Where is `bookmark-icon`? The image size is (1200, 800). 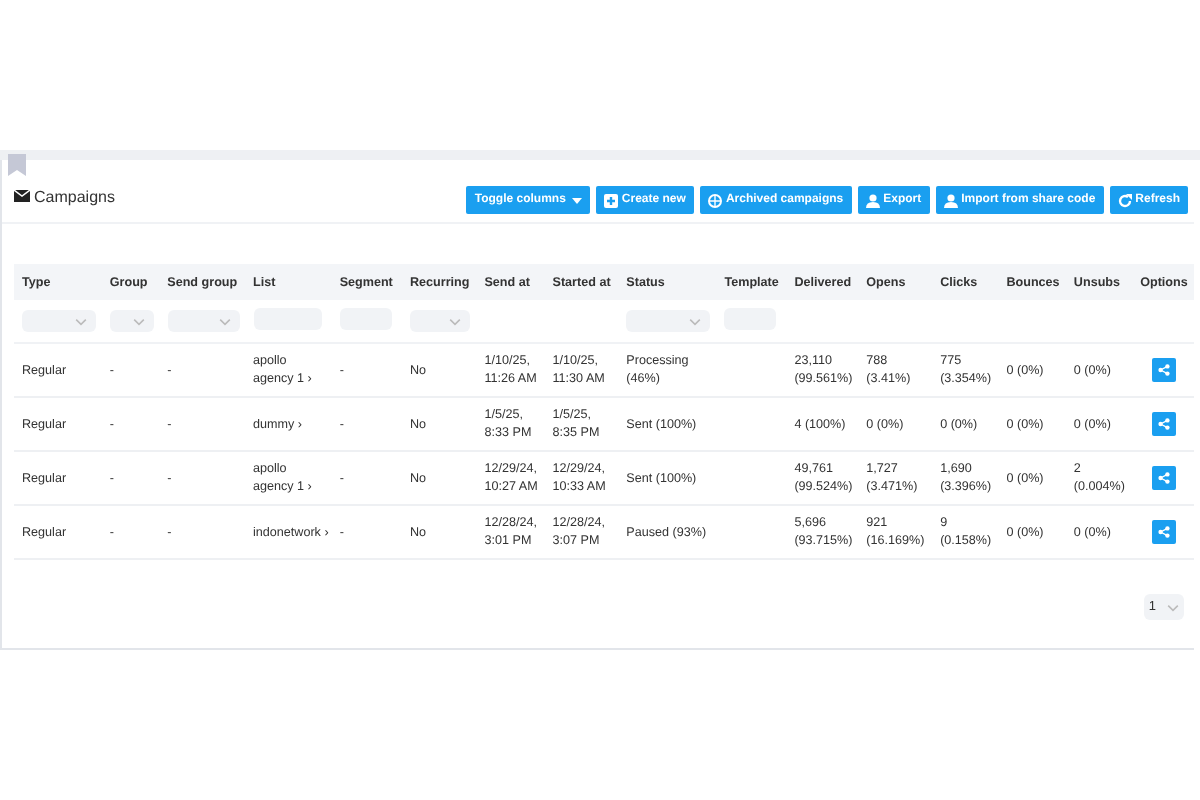 bookmark-icon is located at coordinates (17, 165).